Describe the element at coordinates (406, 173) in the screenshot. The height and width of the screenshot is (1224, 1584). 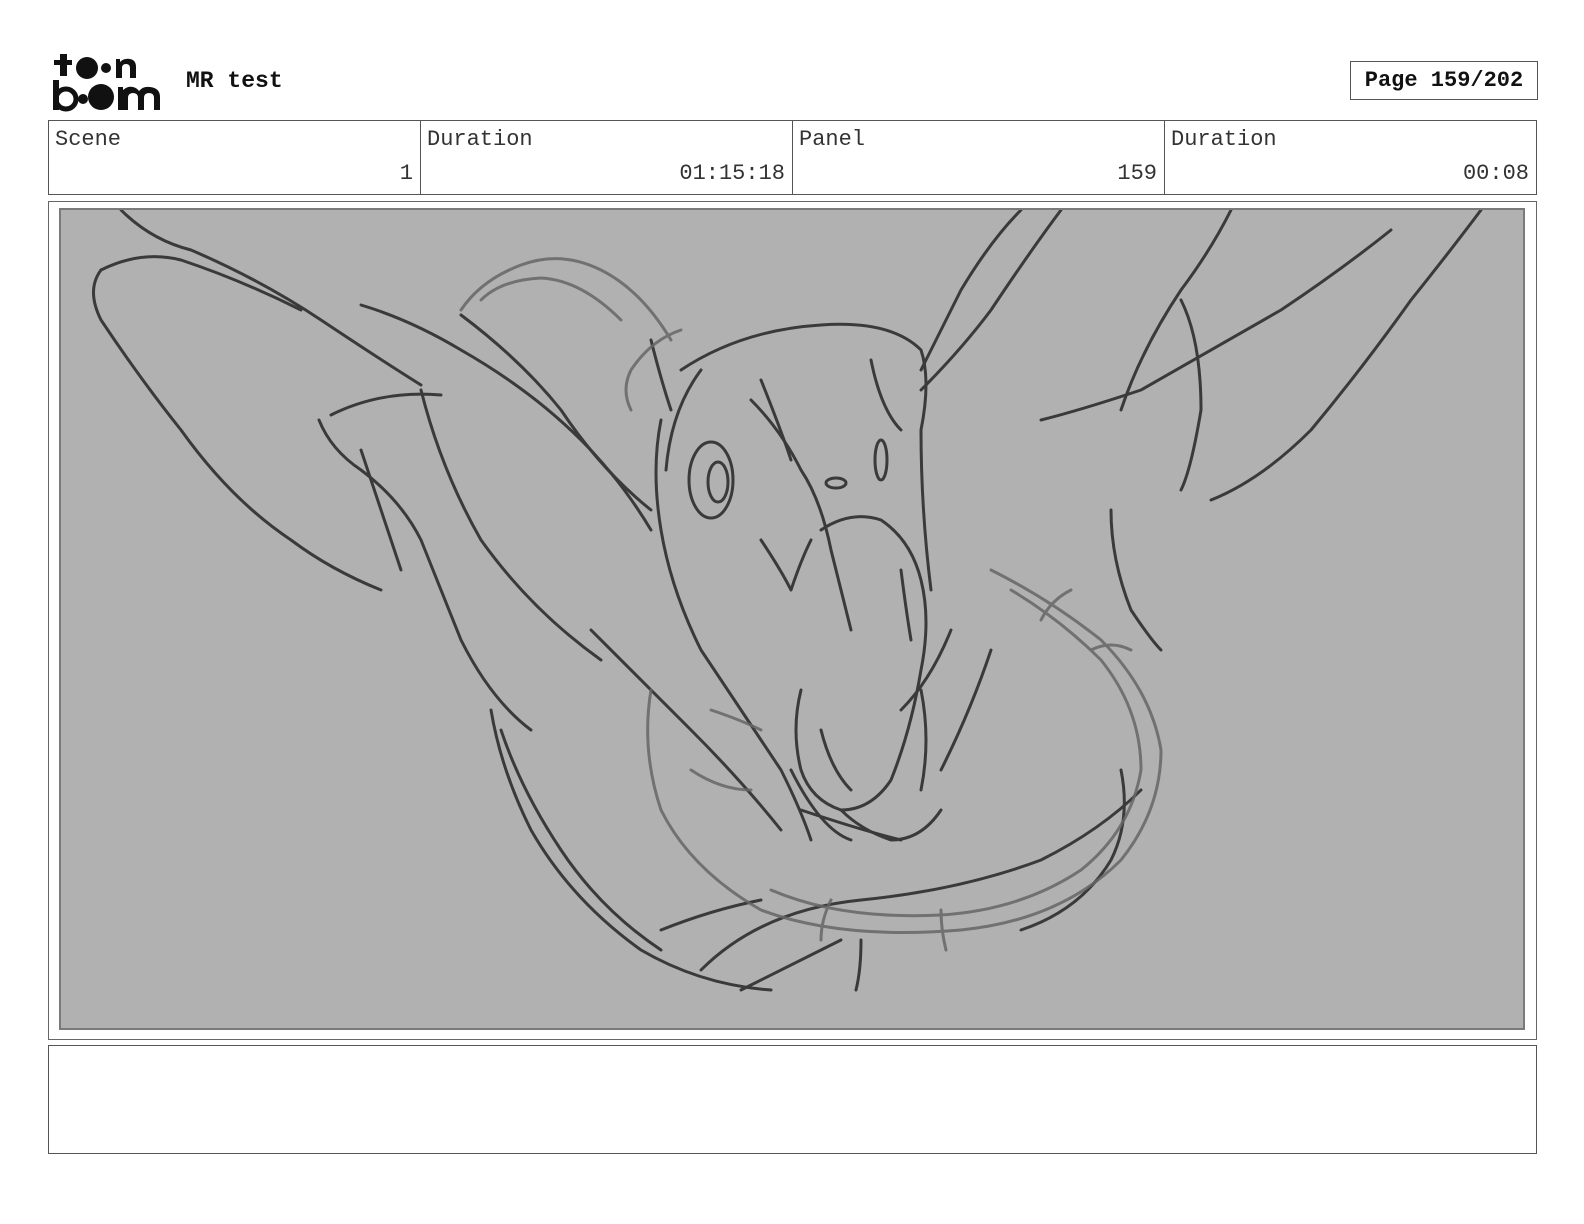
I see `scene-value: 1` at that location.